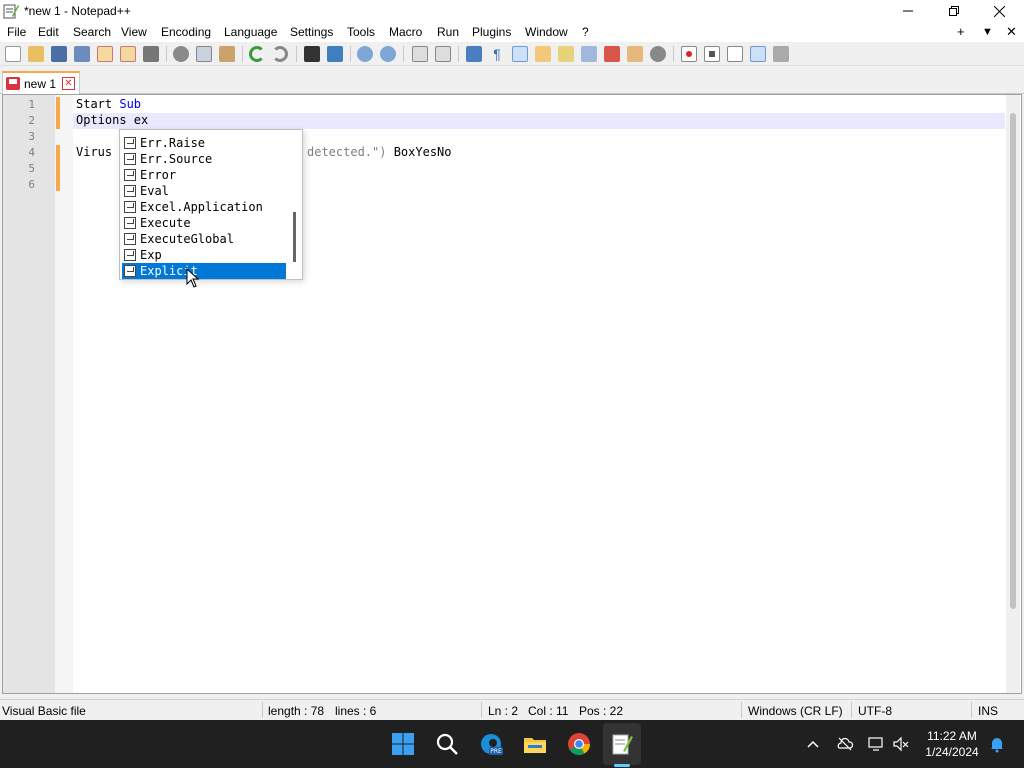 This screenshot has width=1024, height=768. What do you see at coordinates (851, 710) in the screenshot?
I see `status-separator` at bounding box center [851, 710].